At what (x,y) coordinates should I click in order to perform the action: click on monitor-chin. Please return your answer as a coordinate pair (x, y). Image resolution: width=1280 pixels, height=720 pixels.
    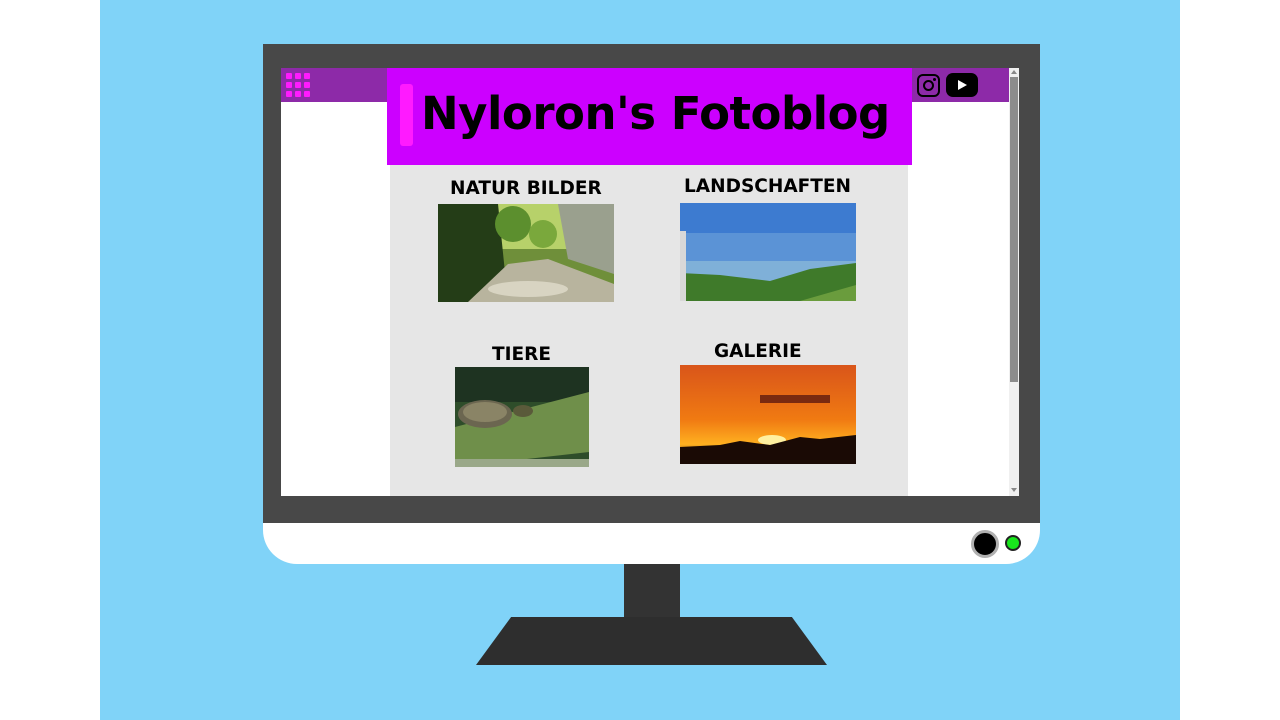
    Looking at the image, I should click on (651, 543).